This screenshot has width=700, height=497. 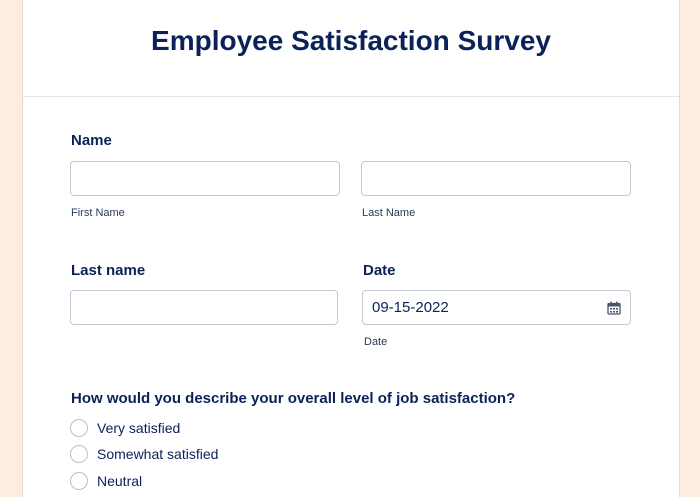 I want to click on option-label: Neutral, so click(x=120, y=481).